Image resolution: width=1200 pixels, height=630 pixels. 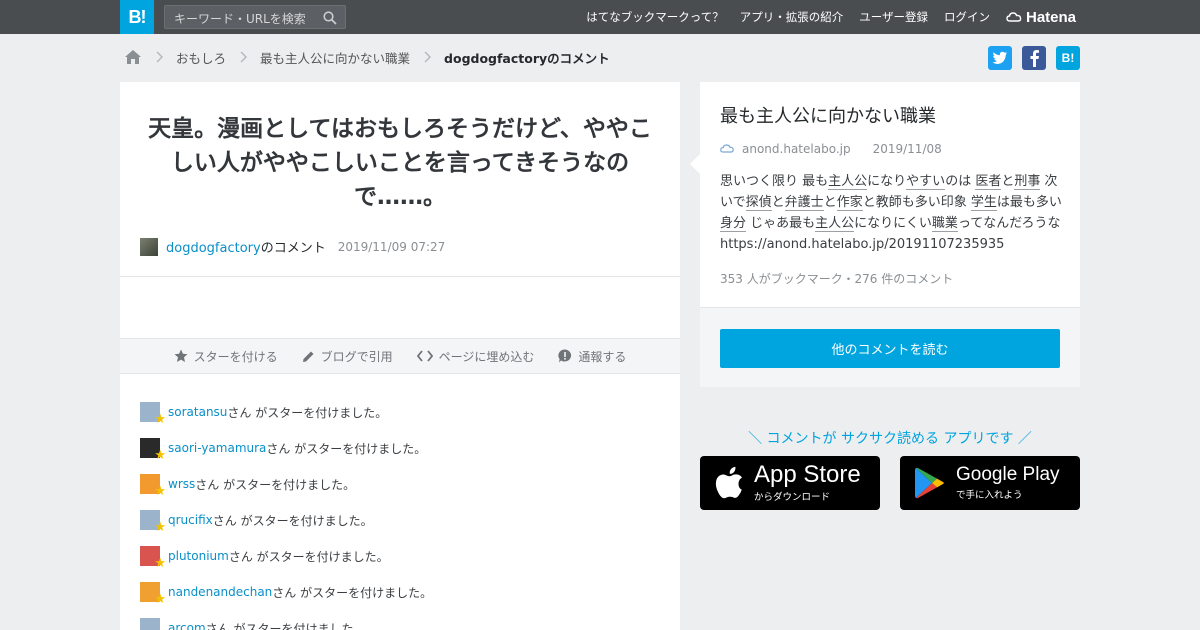 I want to click on top-nav: はてなブックマークって？ アプリ・拡張の紹介 ユーザー登録 ログイン, so click(x=788, y=17).